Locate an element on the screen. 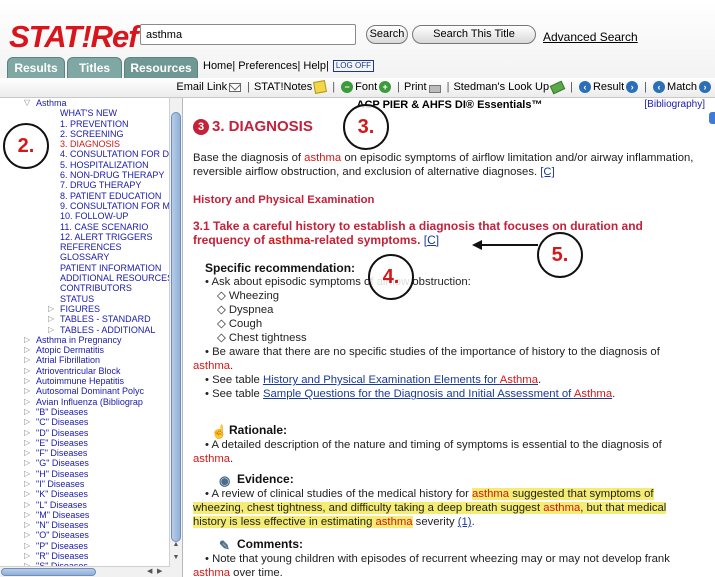  toc-item: CONTRIBUTORS is located at coordinates (85, 288).